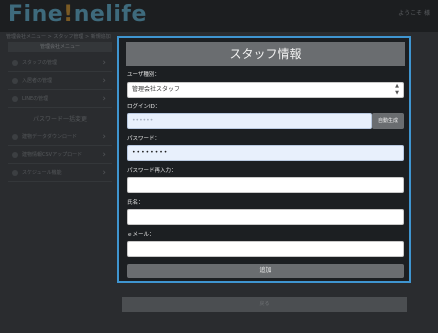  I want to click on auto-generate-button: 自動生成, so click(388, 121).